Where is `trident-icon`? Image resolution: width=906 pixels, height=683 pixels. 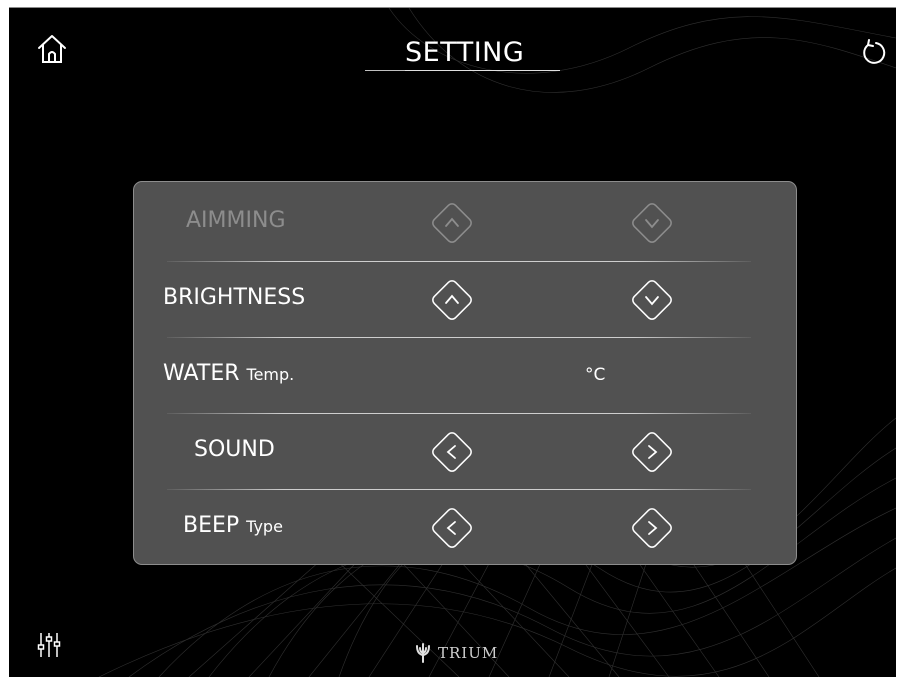 trident-icon is located at coordinates (423, 653).